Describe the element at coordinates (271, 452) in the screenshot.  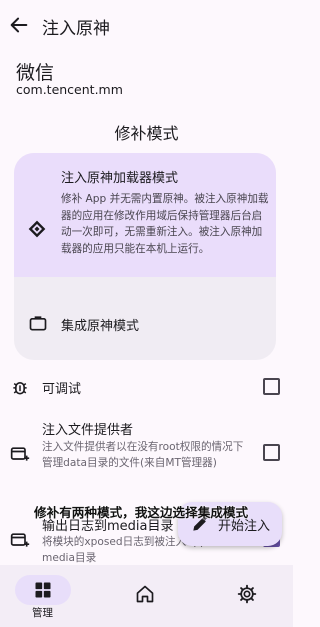
I see `file-provider-checkbox` at that location.